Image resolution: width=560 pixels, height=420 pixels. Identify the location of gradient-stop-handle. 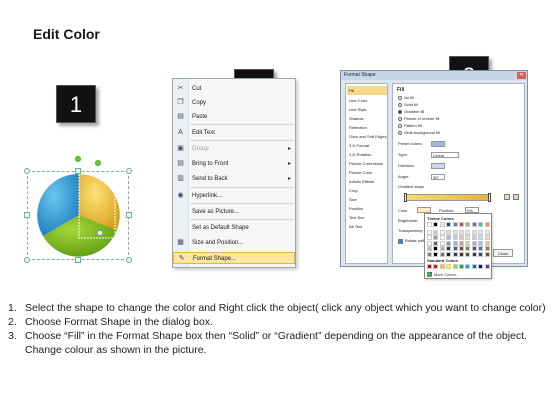
(405, 197).